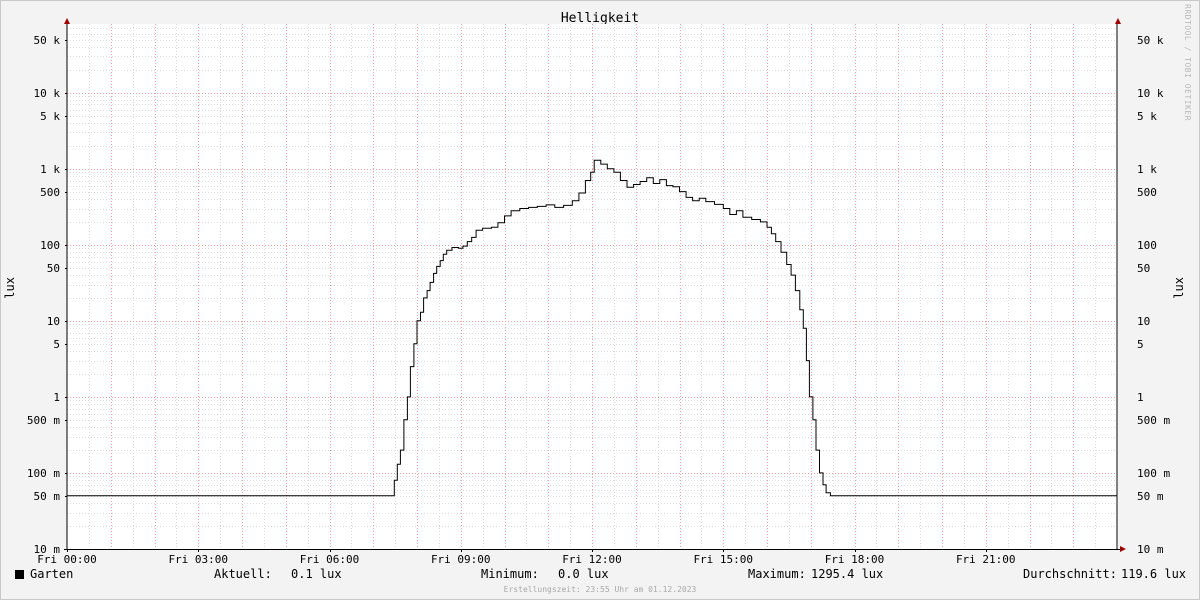 The width and height of the screenshot is (1200, 600). Describe the element at coordinates (1147, 192) in the screenshot. I see `y-tick-label-right: 500` at that location.